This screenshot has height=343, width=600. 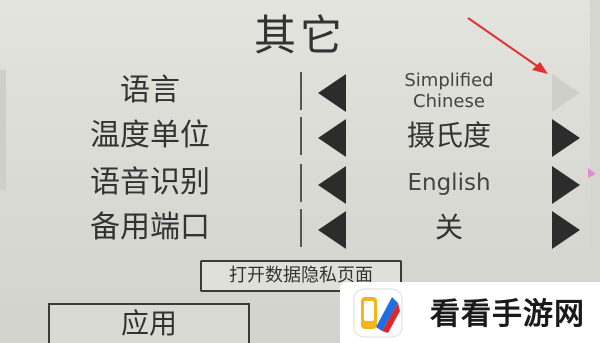 What do you see at coordinates (150, 227) in the screenshot?
I see `setting-label-backup-port: 备用端口` at bounding box center [150, 227].